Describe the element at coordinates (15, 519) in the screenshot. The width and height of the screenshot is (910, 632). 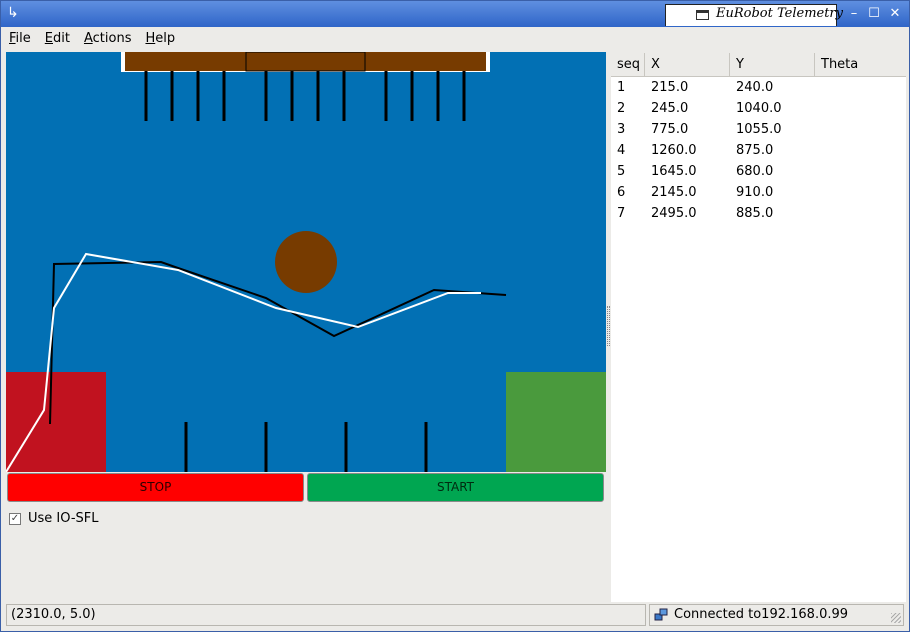
I see `use-io-sfl-checkbox: ✓` at that location.